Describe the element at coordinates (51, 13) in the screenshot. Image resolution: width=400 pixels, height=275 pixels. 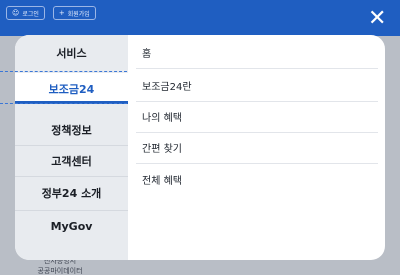
I see `auth-links: ☺ 로그인 + 회원가입` at that location.